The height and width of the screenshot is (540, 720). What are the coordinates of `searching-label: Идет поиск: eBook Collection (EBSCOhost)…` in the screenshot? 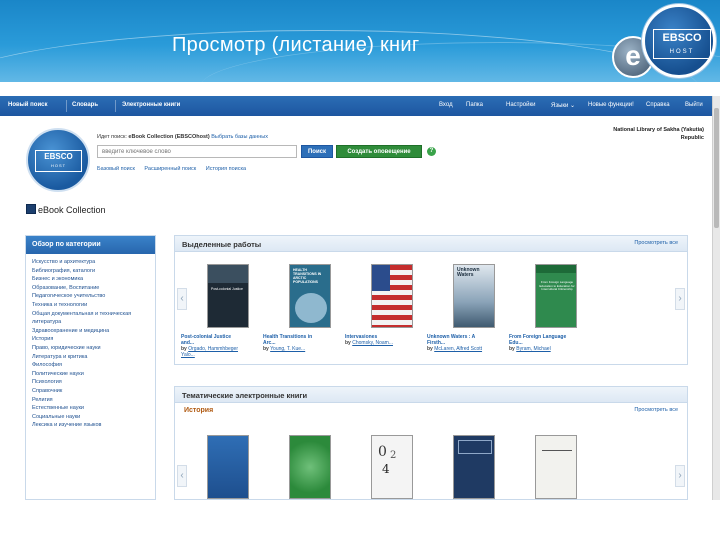 It's located at (182, 137).